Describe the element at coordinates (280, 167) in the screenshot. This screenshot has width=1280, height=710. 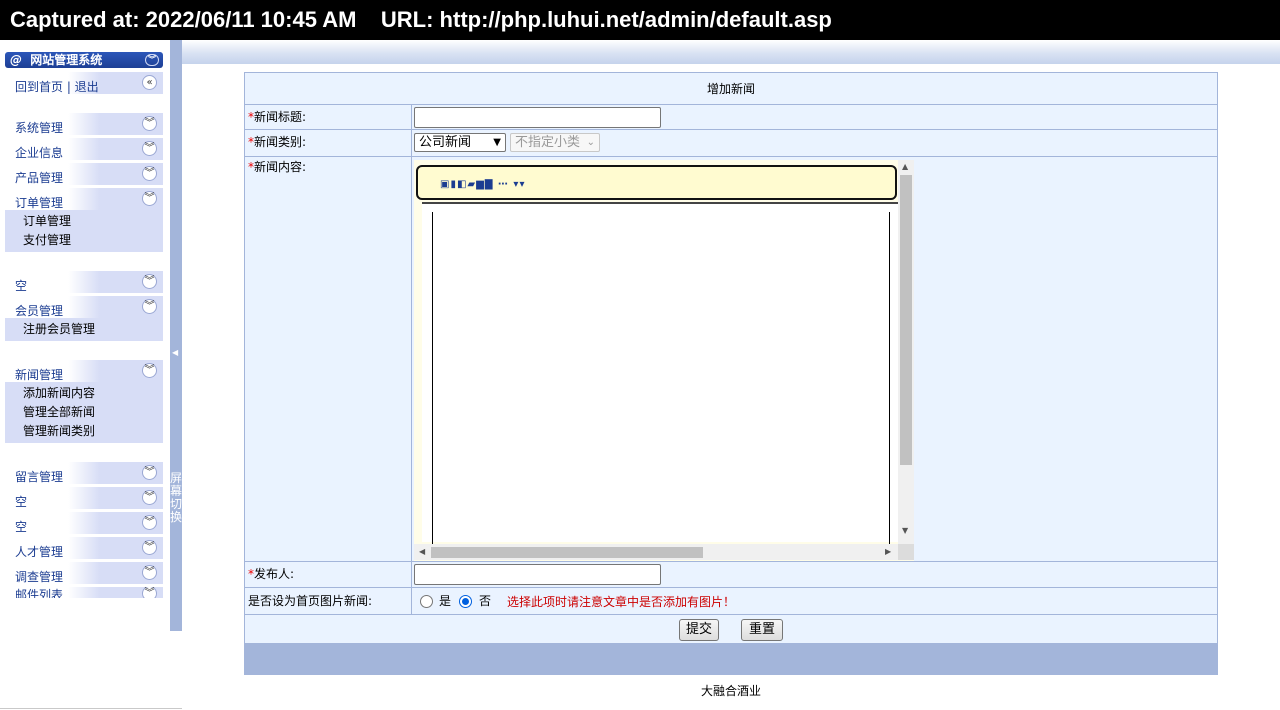
I see `field-label: 新闻内容:` at that location.